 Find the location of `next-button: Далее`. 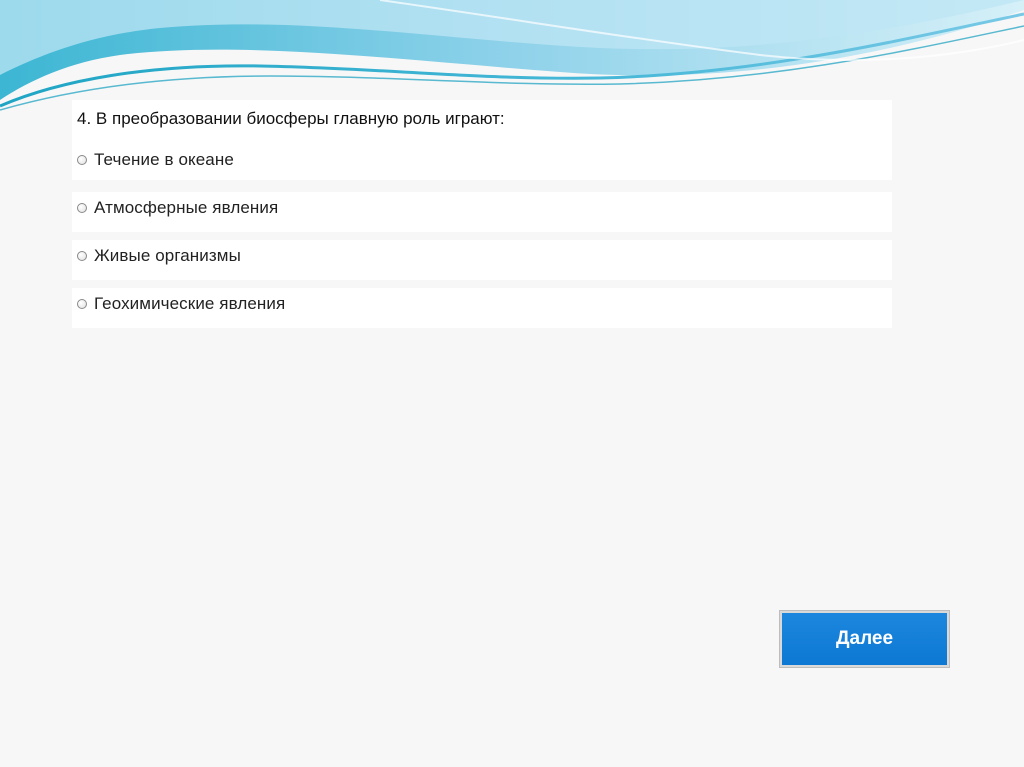

next-button: Далее is located at coordinates (864, 639).